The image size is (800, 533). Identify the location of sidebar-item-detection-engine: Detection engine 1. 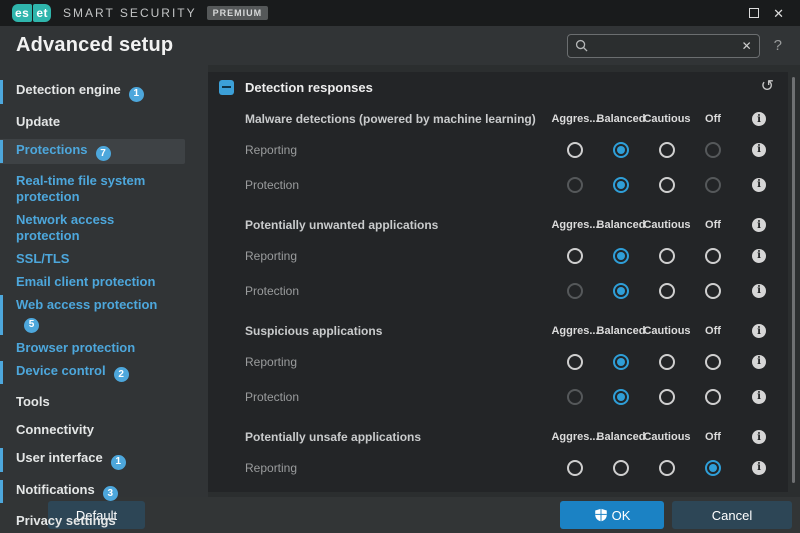
(92, 92).